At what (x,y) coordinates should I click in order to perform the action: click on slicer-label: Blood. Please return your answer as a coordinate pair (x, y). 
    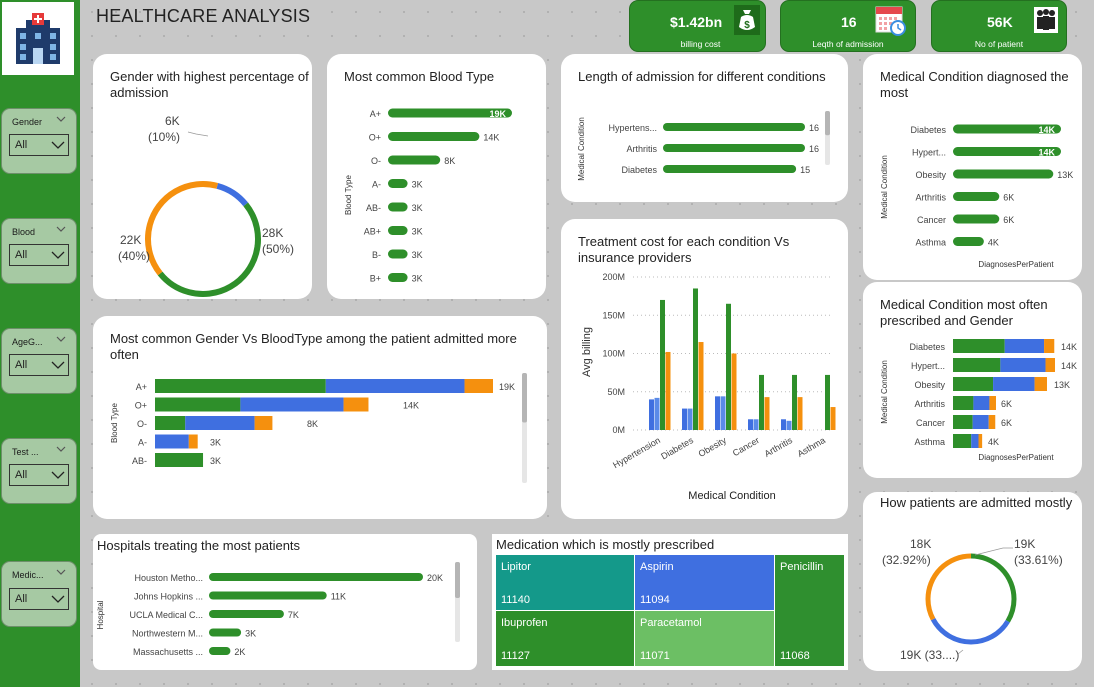
    Looking at the image, I should click on (24, 232).